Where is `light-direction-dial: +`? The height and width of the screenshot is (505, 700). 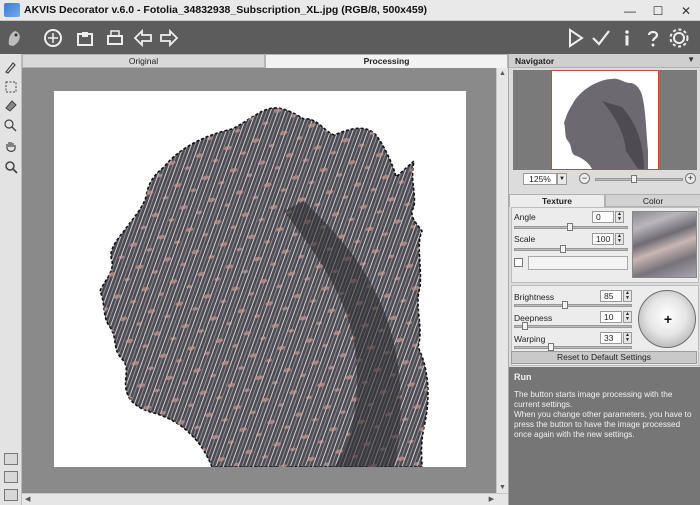 light-direction-dial: + is located at coordinates (667, 319).